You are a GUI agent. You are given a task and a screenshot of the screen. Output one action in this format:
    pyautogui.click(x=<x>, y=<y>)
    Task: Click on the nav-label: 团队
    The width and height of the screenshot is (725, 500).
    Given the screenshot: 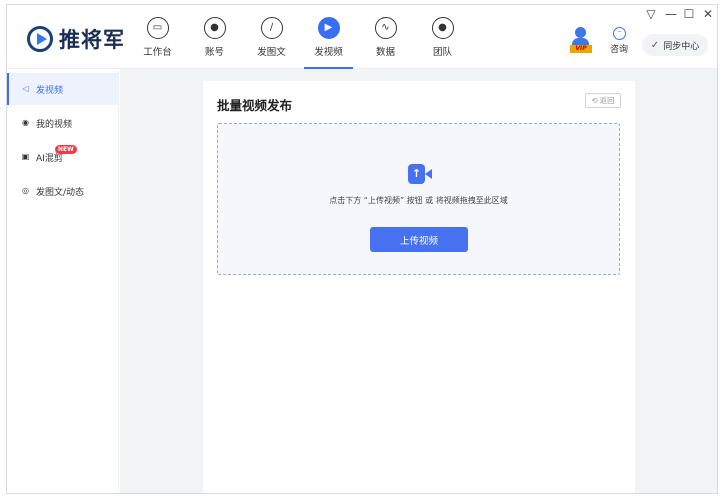 What is the action you would take?
    pyautogui.click(x=442, y=52)
    